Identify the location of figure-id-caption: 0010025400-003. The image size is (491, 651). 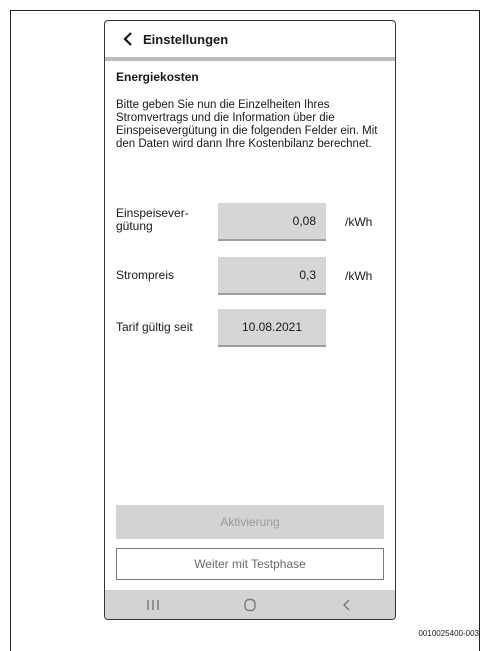
(448, 633).